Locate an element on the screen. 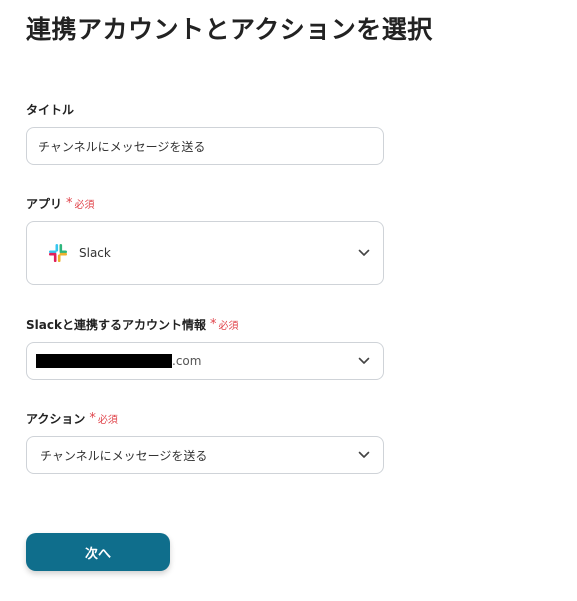 The width and height of the screenshot is (577, 601). action-select-value: チャンネルにメッセージを送る is located at coordinates (124, 455).